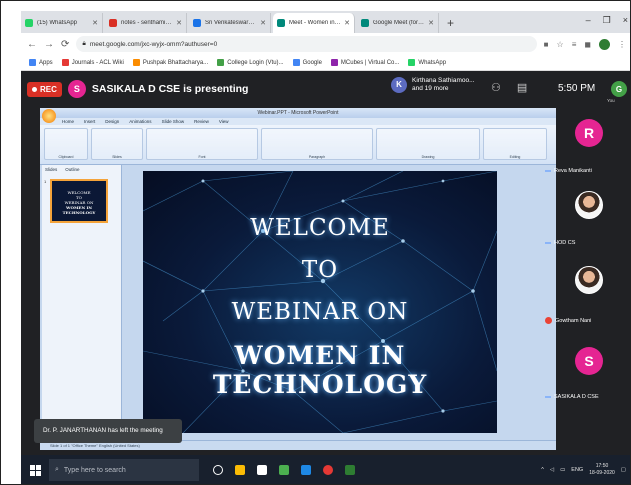  Describe the element at coordinates (588, 20) in the screenshot. I see `minimize-button: –` at that location.